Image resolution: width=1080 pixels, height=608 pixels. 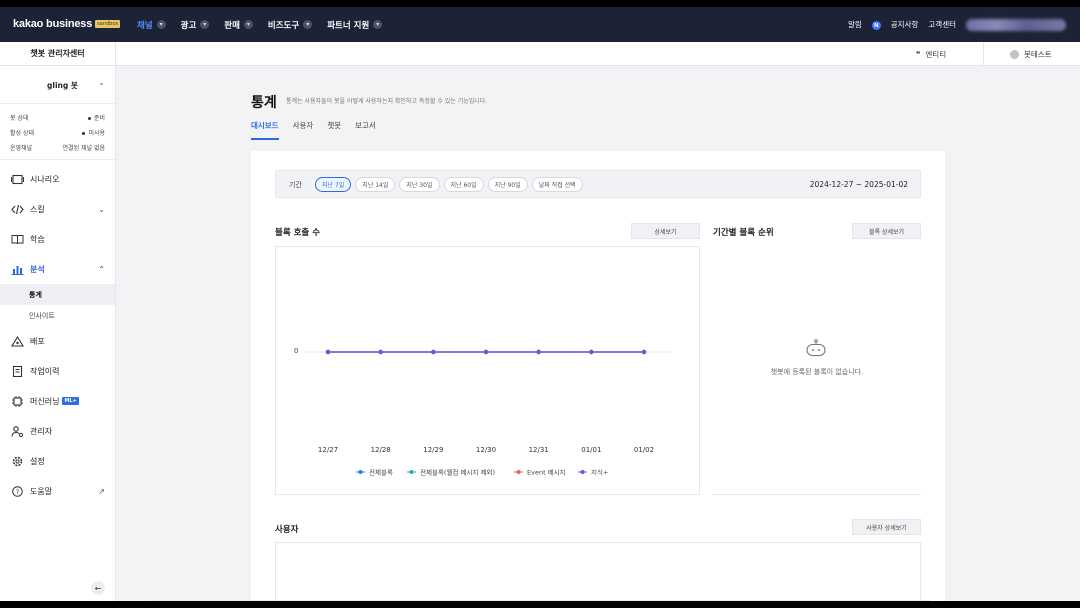 I want to click on collapse-sidebar-button: ←, so click(x=98, y=588).